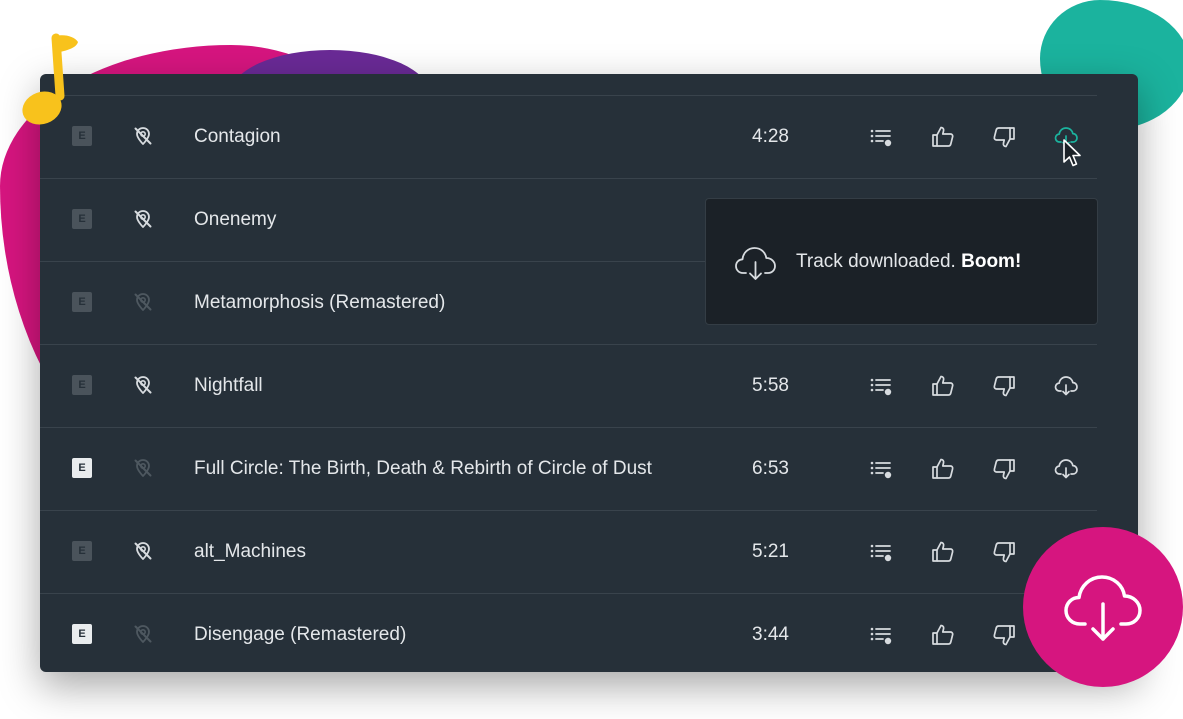 Image resolution: width=1183 pixels, height=719 pixels. Describe the element at coordinates (770, 551) in the screenshot. I see `track-duration: 5:21` at that location.